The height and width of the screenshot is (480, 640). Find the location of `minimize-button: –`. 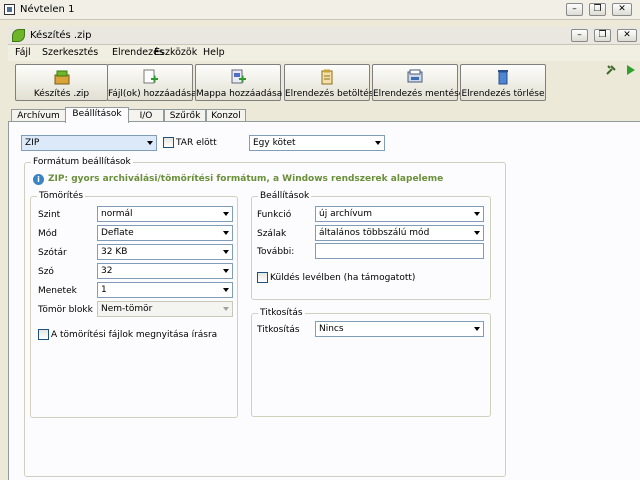

minimize-button: – is located at coordinates (574, 9).